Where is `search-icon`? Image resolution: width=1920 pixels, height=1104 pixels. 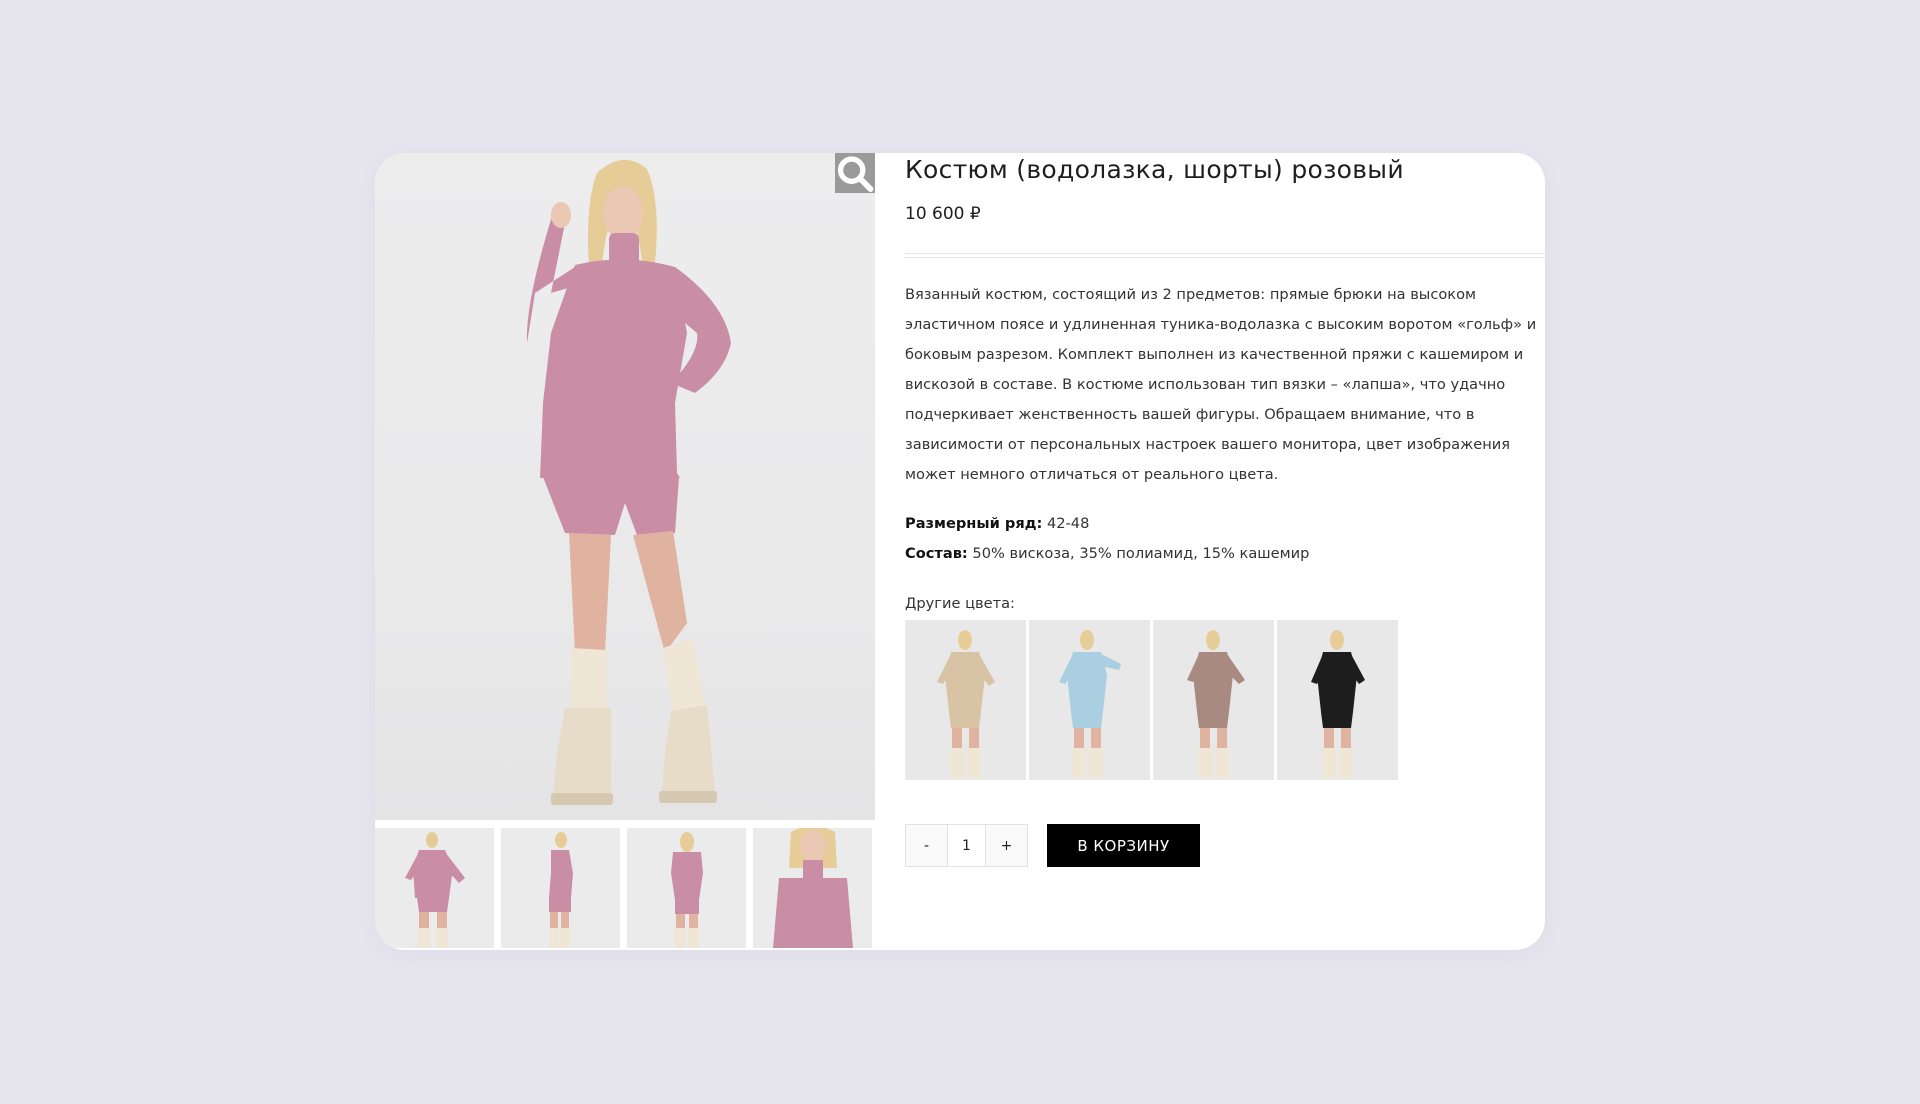
search-icon is located at coordinates (855, 173).